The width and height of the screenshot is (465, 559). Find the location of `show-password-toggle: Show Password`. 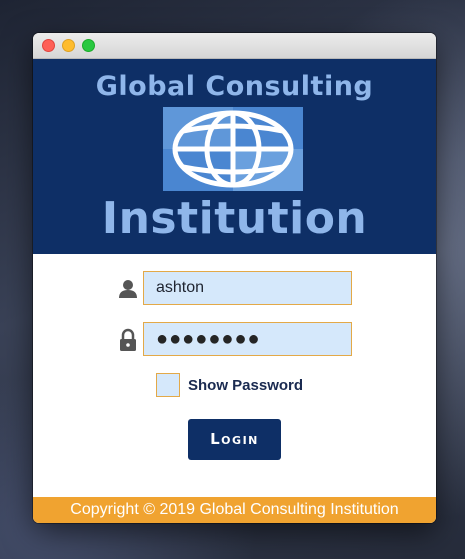

show-password-toggle: Show Password is located at coordinates (241, 386).